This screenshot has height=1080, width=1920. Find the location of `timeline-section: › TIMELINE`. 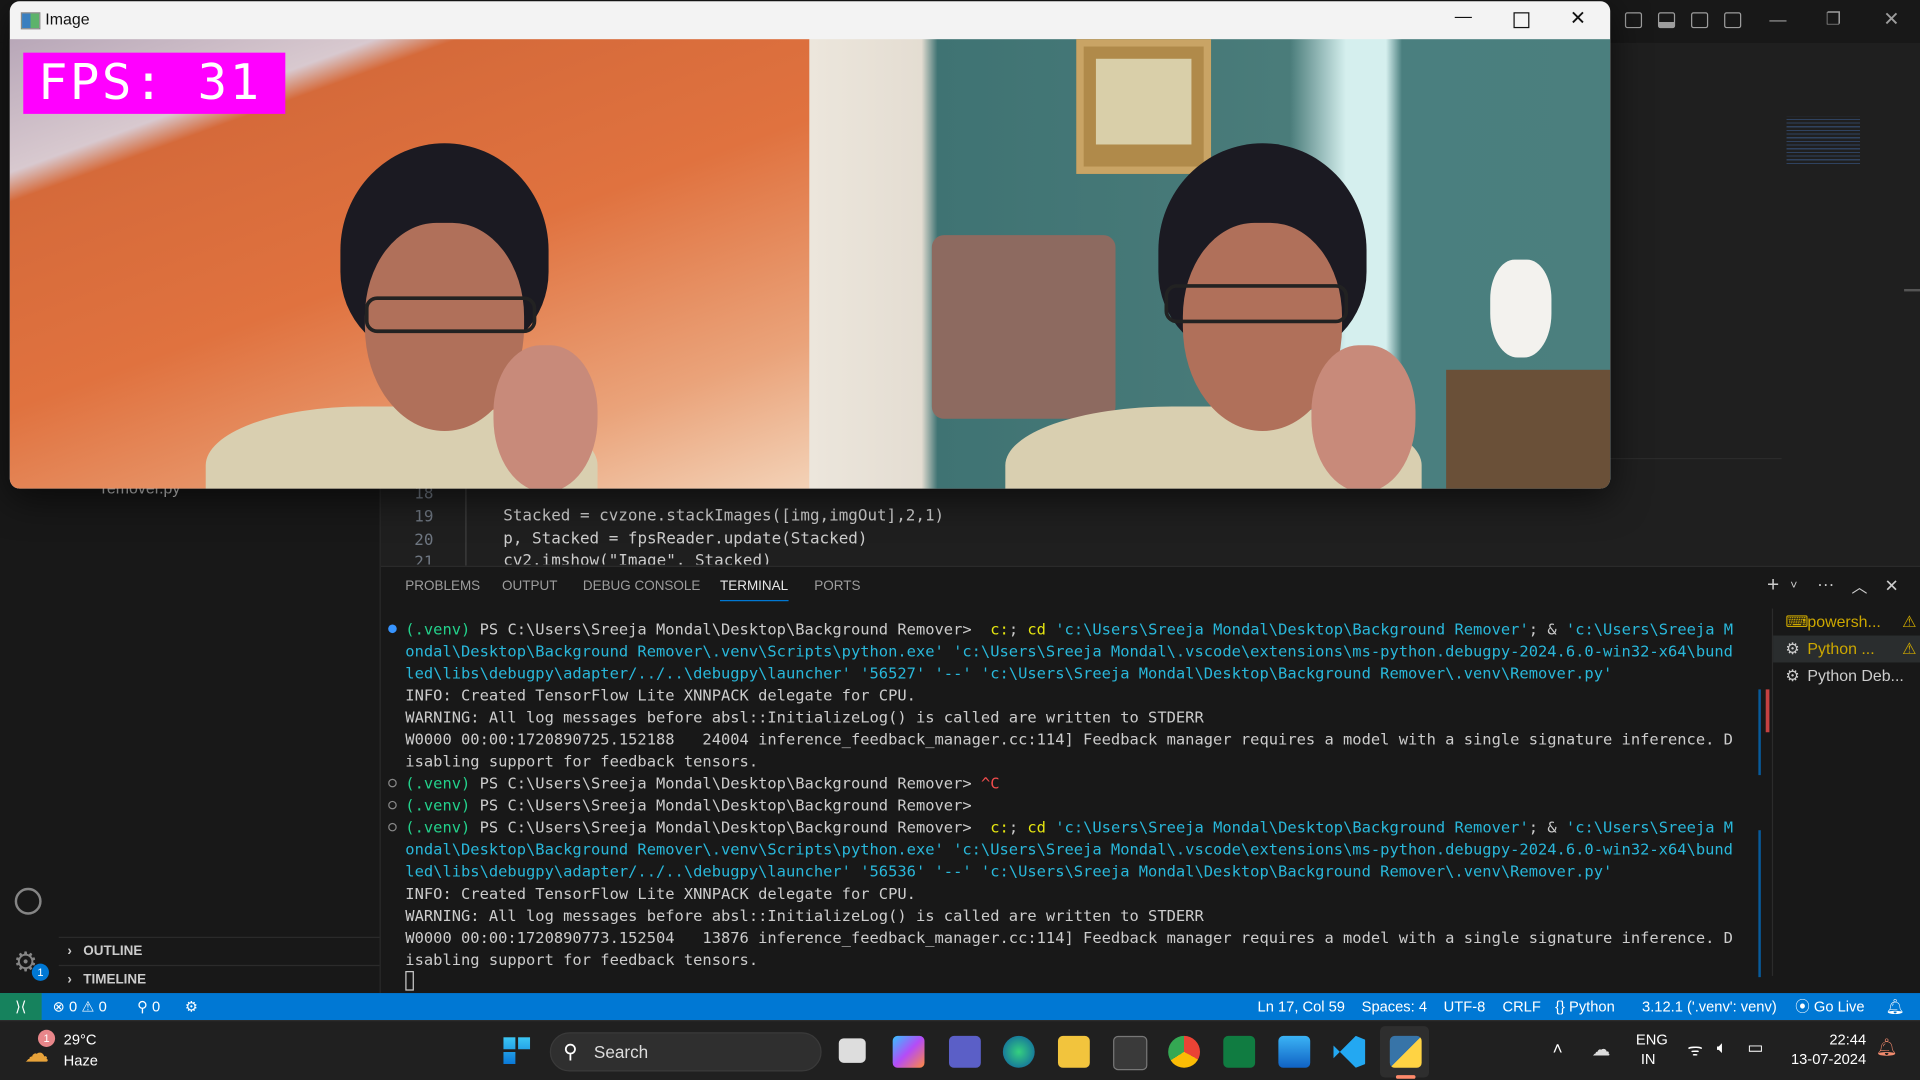

timeline-section: › TIMELINE is located at coordinates (219, 978).